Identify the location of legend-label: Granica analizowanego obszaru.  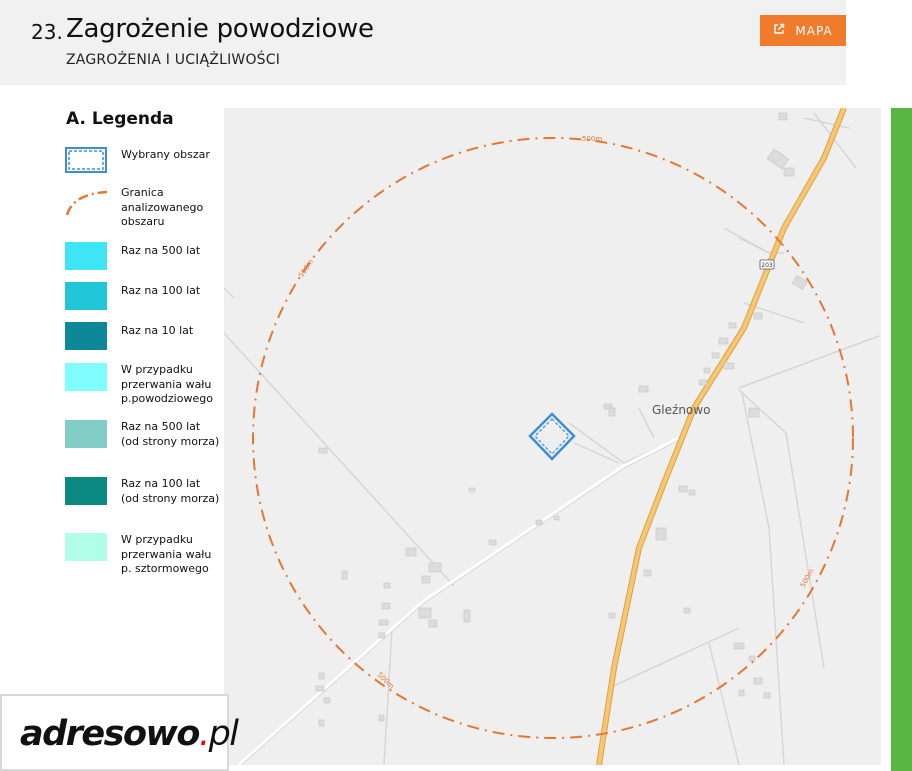
(162, 207).